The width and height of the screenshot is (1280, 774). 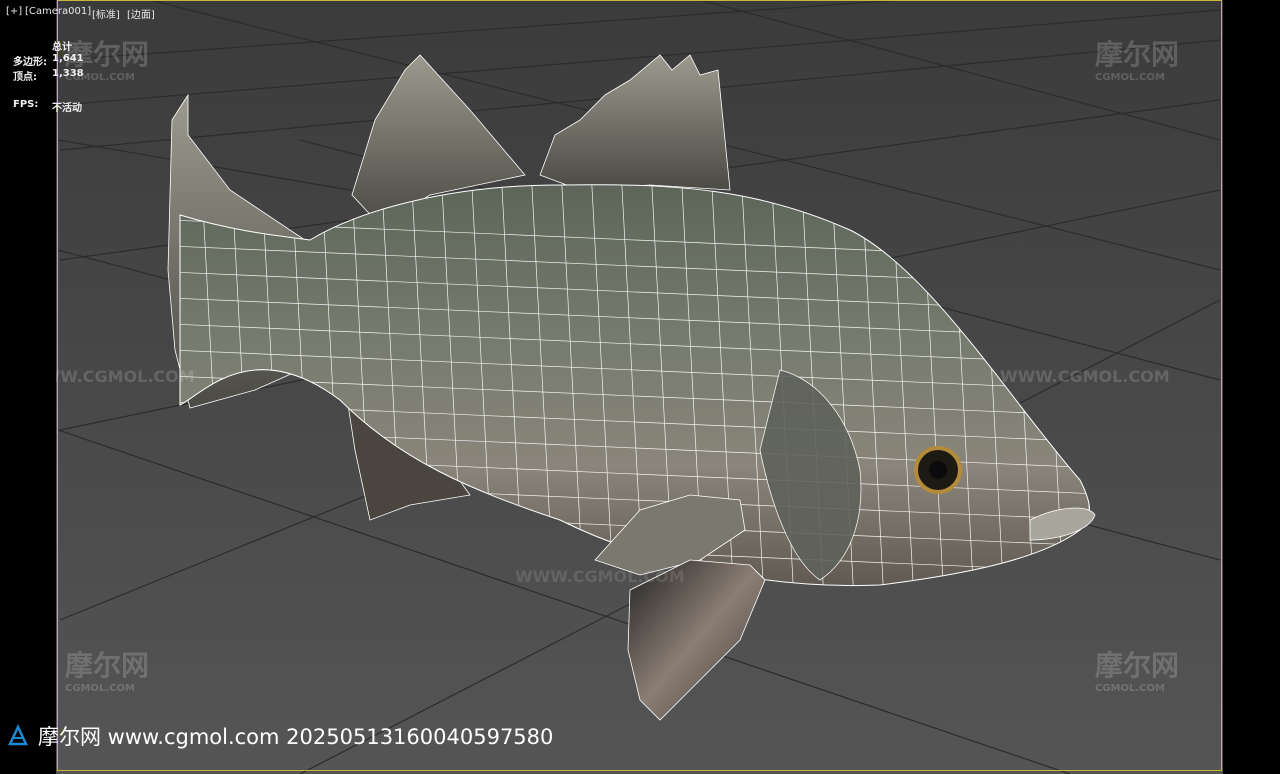 What do you see at coordinates (1251, 387) in the screenshot?
I see `right-margin` at bounding box center [1251, 387].